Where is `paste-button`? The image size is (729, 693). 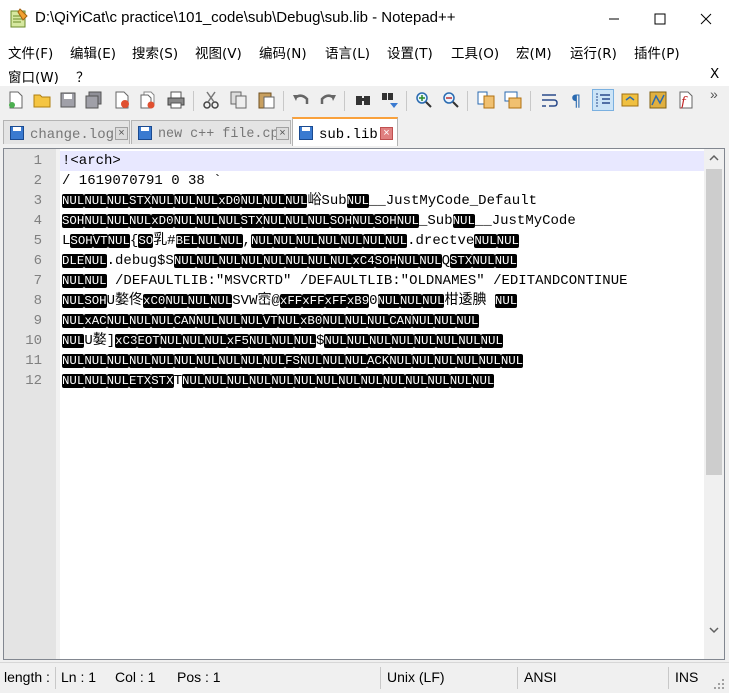 paste-button is located at coordinates (266, 100).